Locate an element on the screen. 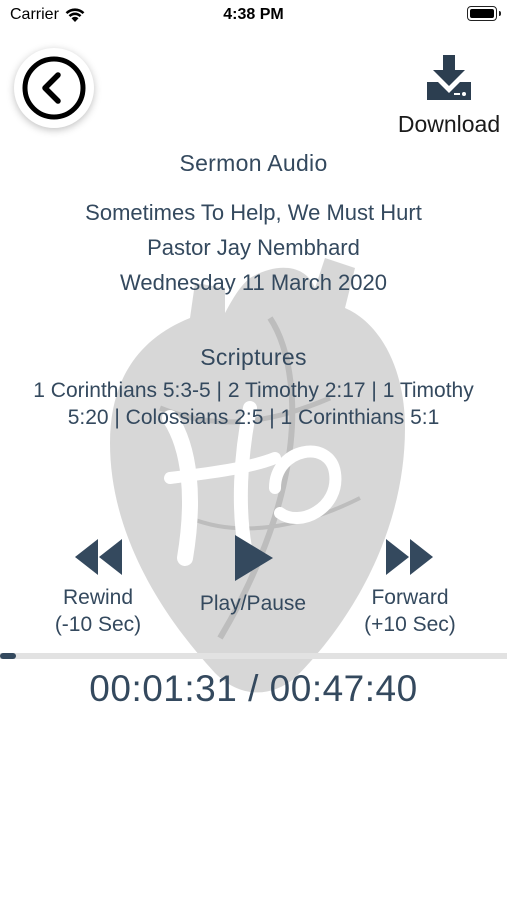  download-button: Download is located at coordinates (449, 95).